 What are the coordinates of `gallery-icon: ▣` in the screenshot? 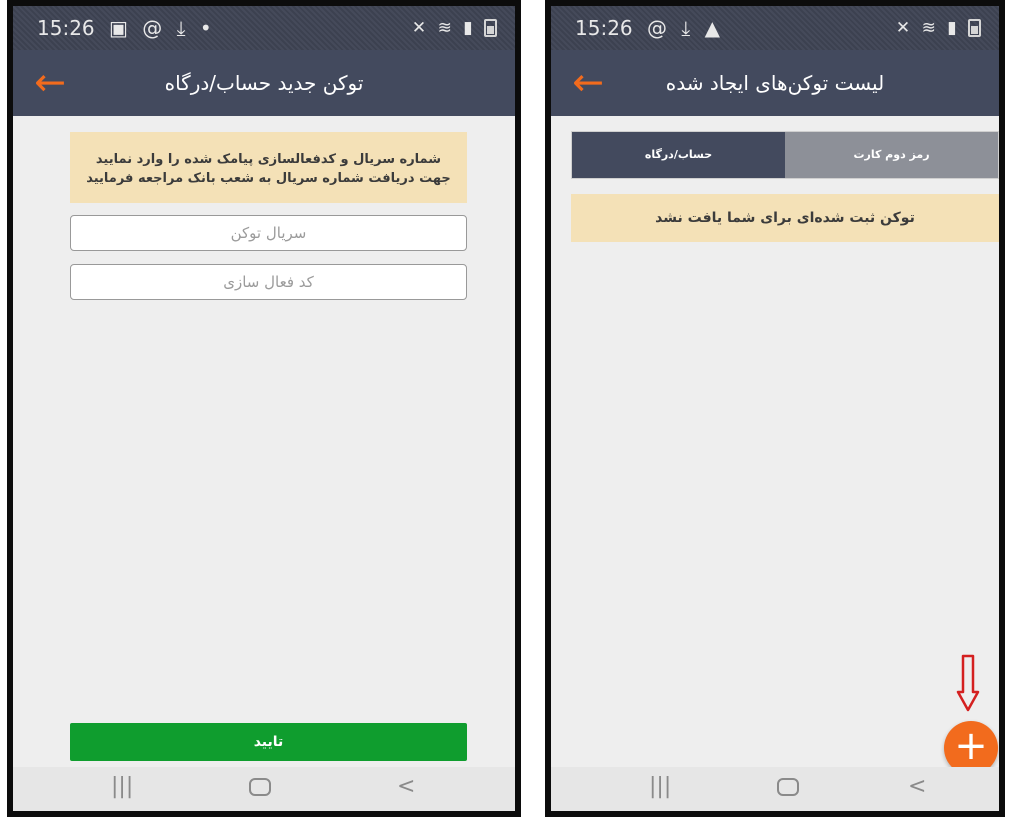 It's located at (118, 28).